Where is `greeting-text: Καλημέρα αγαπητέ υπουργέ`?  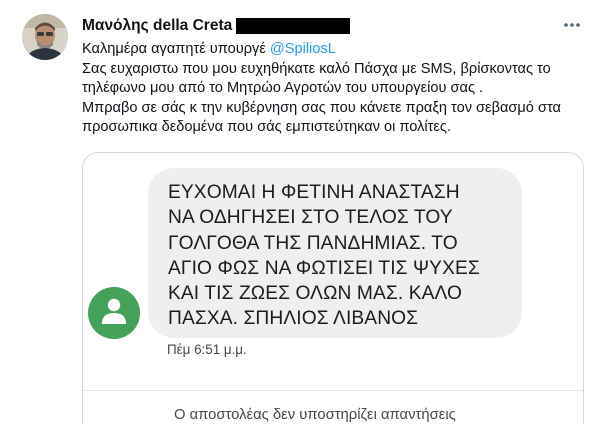
greeting-text: Καλημέρα αγαπητέ υπουργέ is located at coordinates (176, 49).